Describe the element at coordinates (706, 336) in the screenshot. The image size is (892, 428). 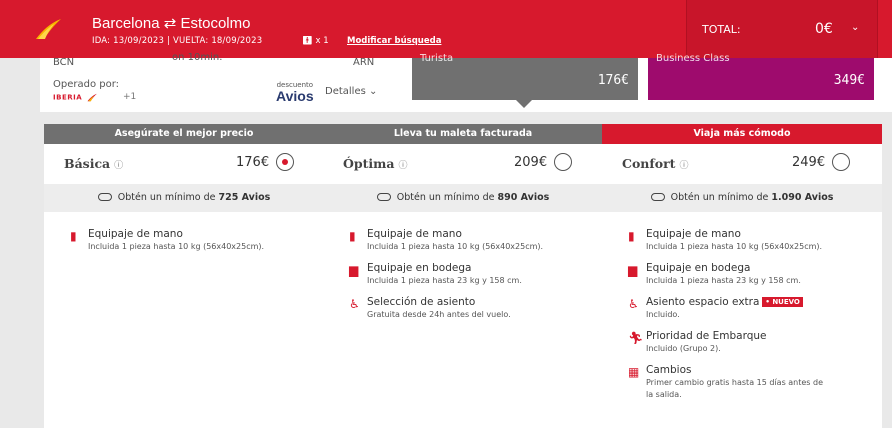
I see `feature-title: Prioridad de Embarque` at that location.